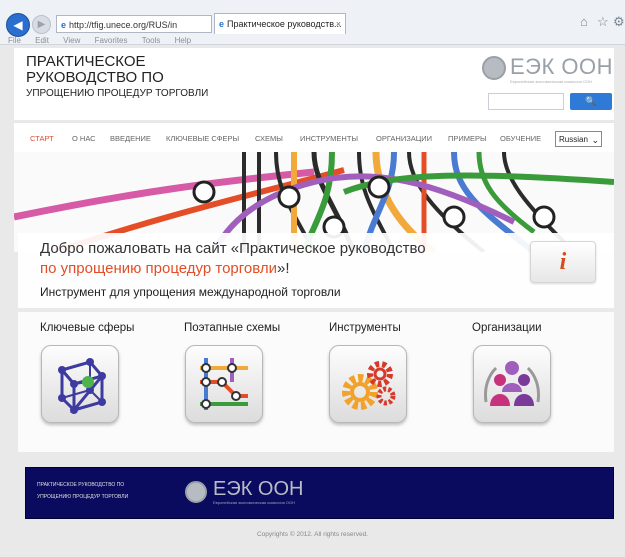 The image size is (625, 557). I want to click on flow-map-icon, so click(224, 384).